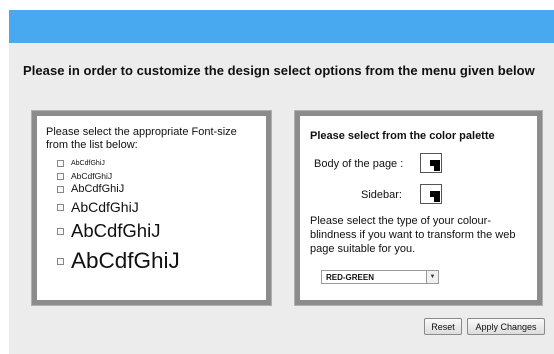 This screenshot has width=554, height=354. I want to click on font-option-2: AbCdfGhiJ, so click(84, 176).